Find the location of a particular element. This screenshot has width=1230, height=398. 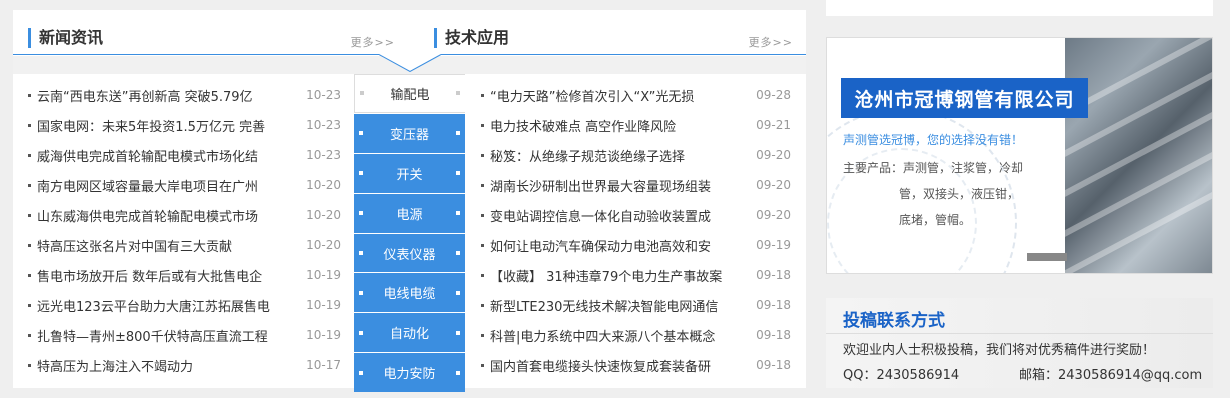

news-link: 威海供电完成首轮输配电模式市场化结 is located at coordinates (158, 155).